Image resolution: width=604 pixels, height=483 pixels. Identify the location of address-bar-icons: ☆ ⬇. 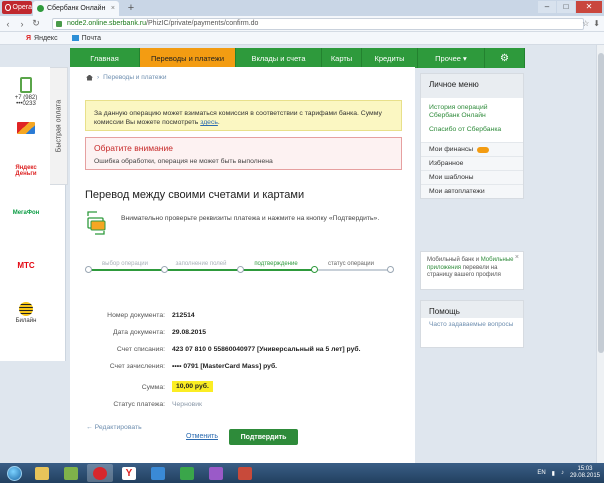
(591, 23).